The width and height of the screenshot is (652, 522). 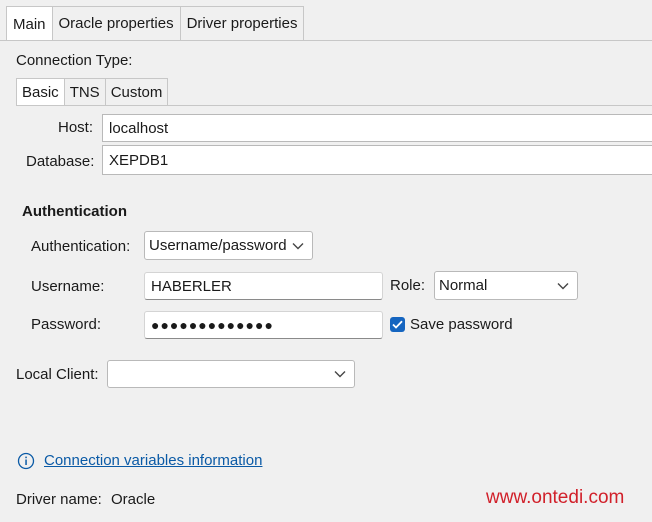 I want to click on tab-oracle-properties: Oracle properties, so click(x=116, y=23).